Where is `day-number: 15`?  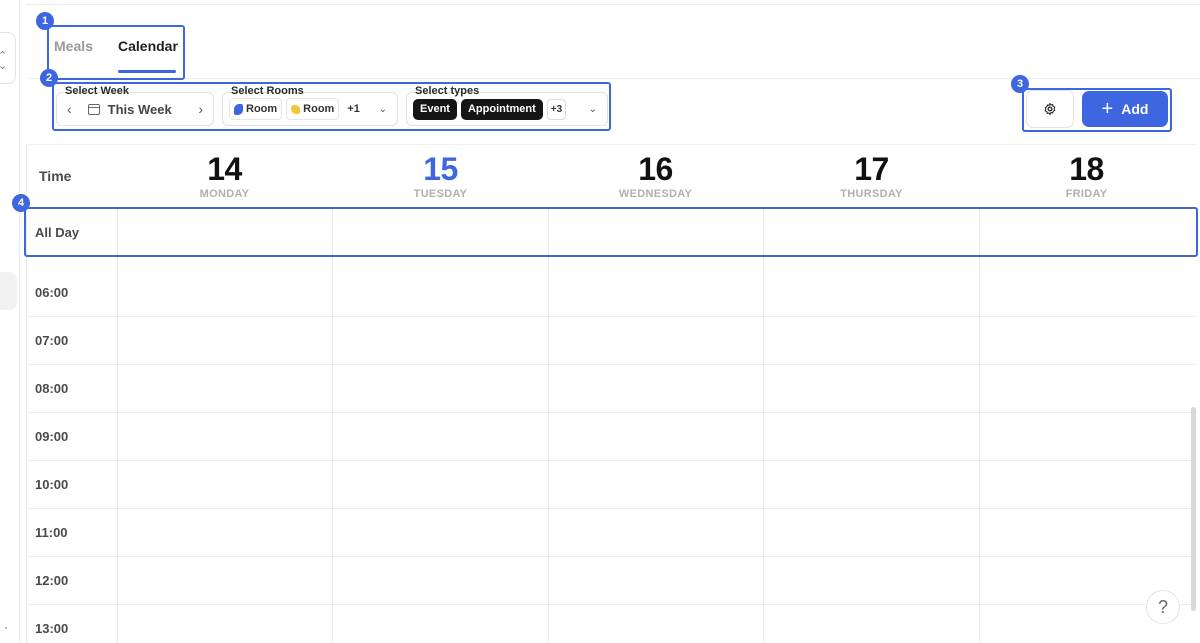
day-number: 15 is located at coordinates (440, 169).